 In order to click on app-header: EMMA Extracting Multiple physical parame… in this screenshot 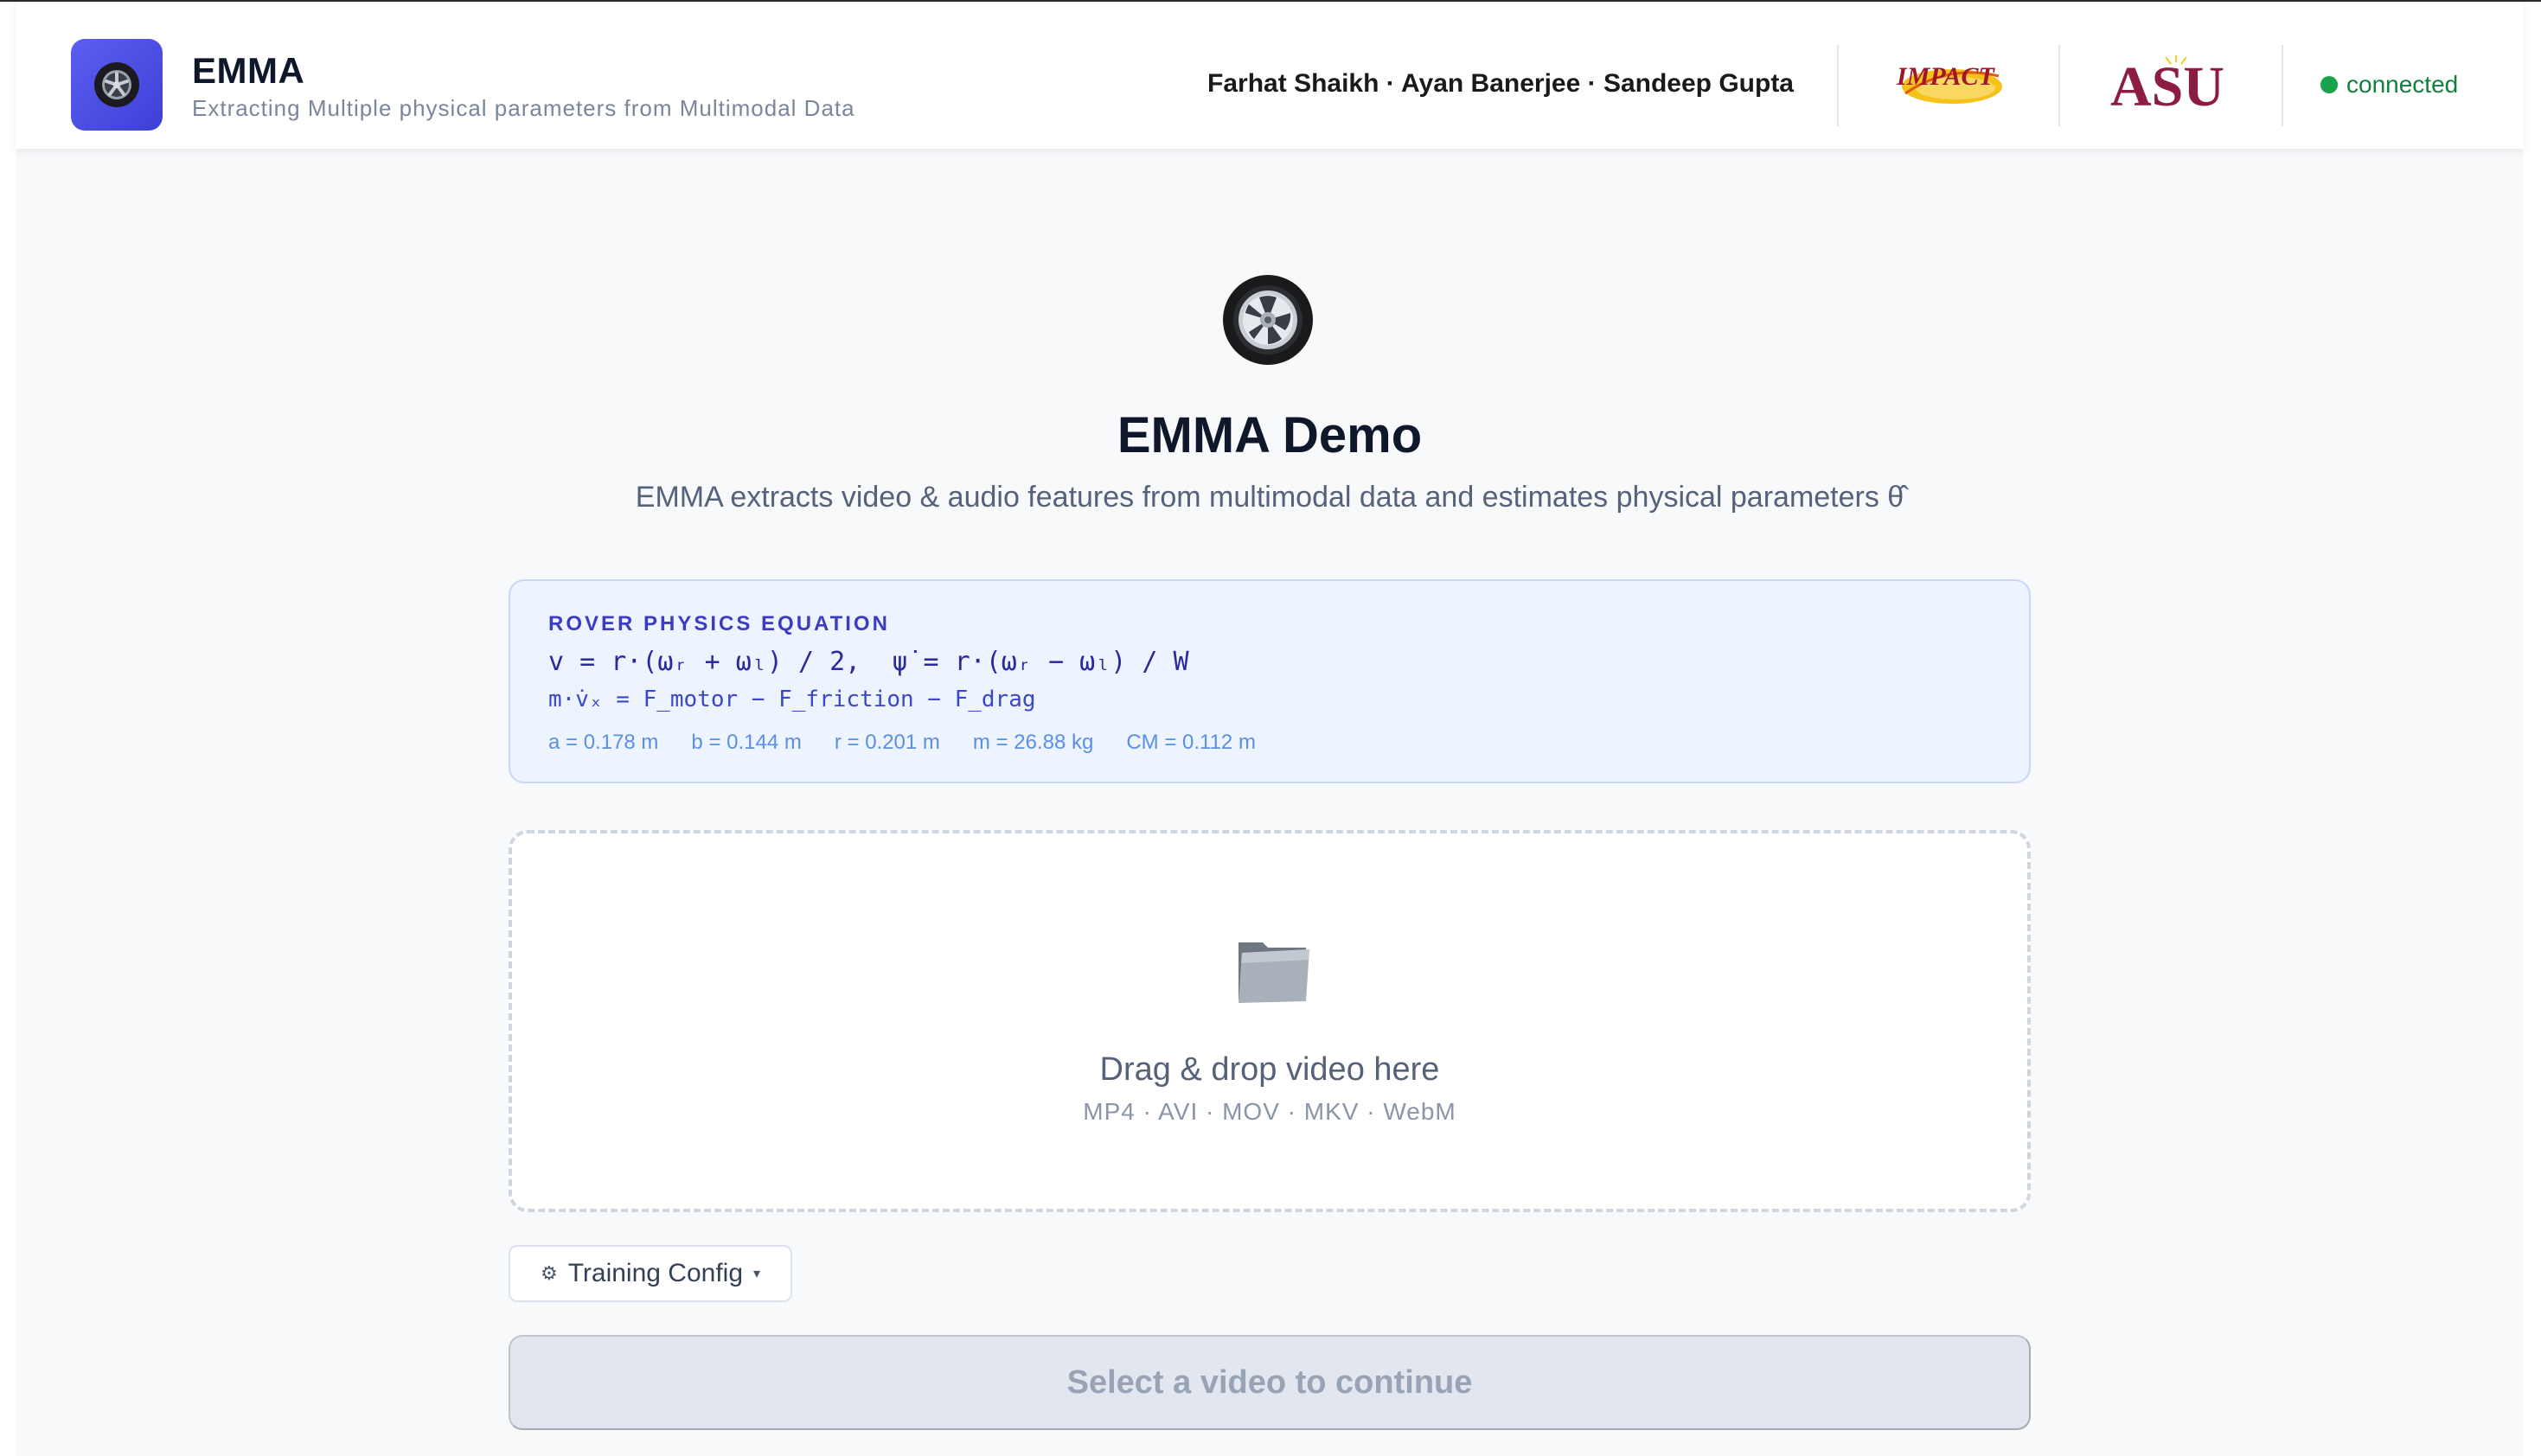, I will do `click(1270, 75)`.